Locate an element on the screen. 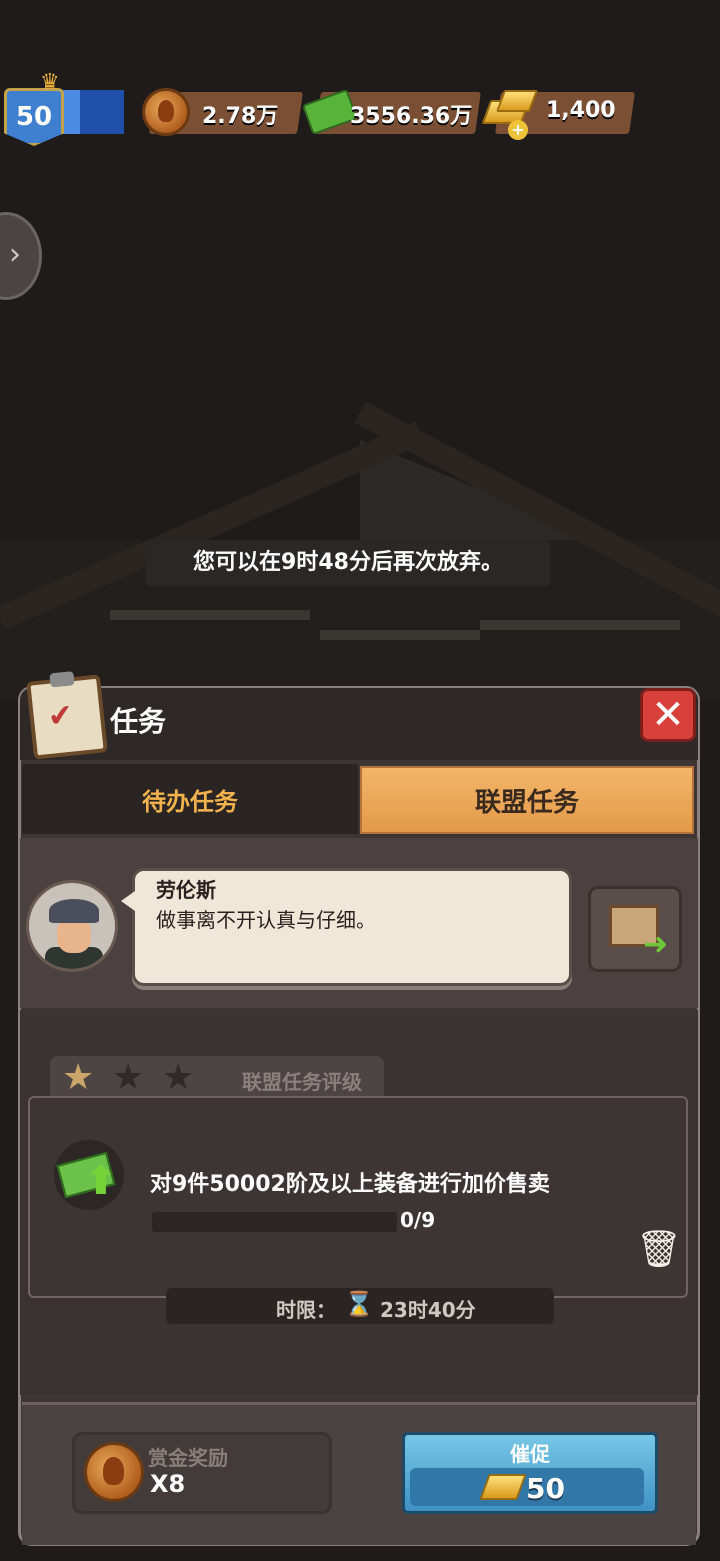  cash-value: 3556.36万 is located at coordinates (411, 116).